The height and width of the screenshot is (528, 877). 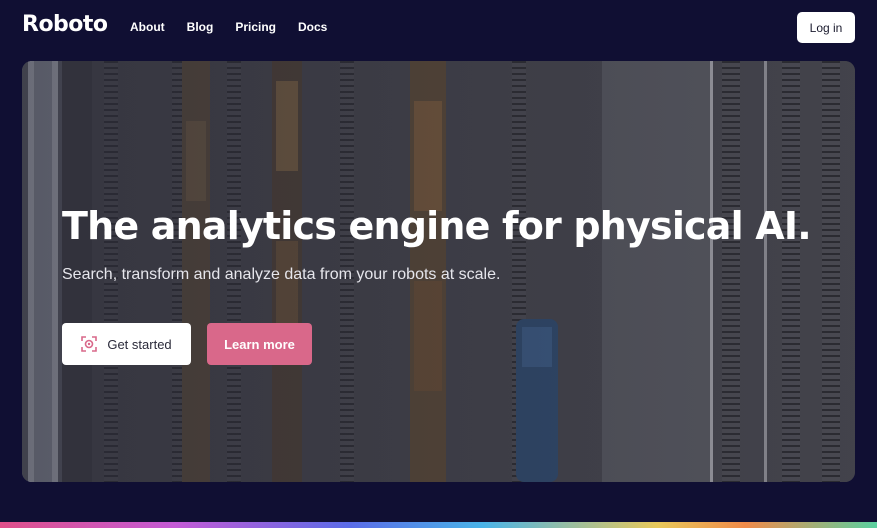 I want to click on get-started-label: Get started, so click(x=139, y=344).